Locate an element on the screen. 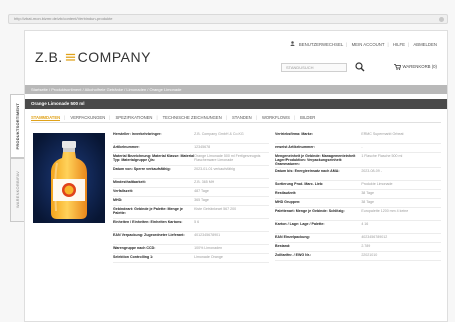 The image size is (455, 322). detail-row: Mindesthaltbarkeit: Z.B. 365 MH is located at coordinates (191, 183).